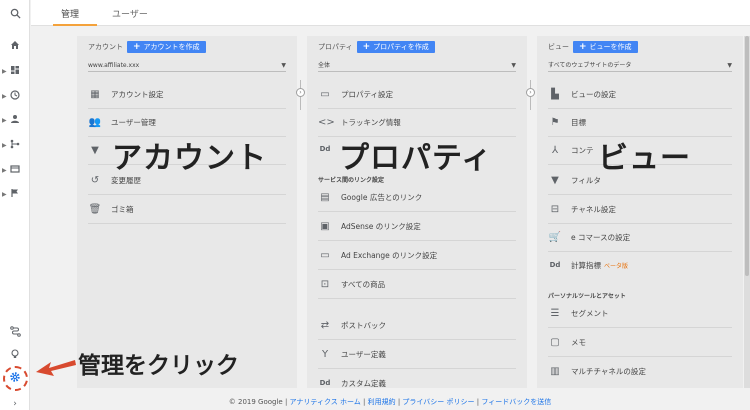  What do you see at coordinates (137, 94) in the screenshot?
I see `account-settings-label: アカウント設定` at bounding box center [137, 94].